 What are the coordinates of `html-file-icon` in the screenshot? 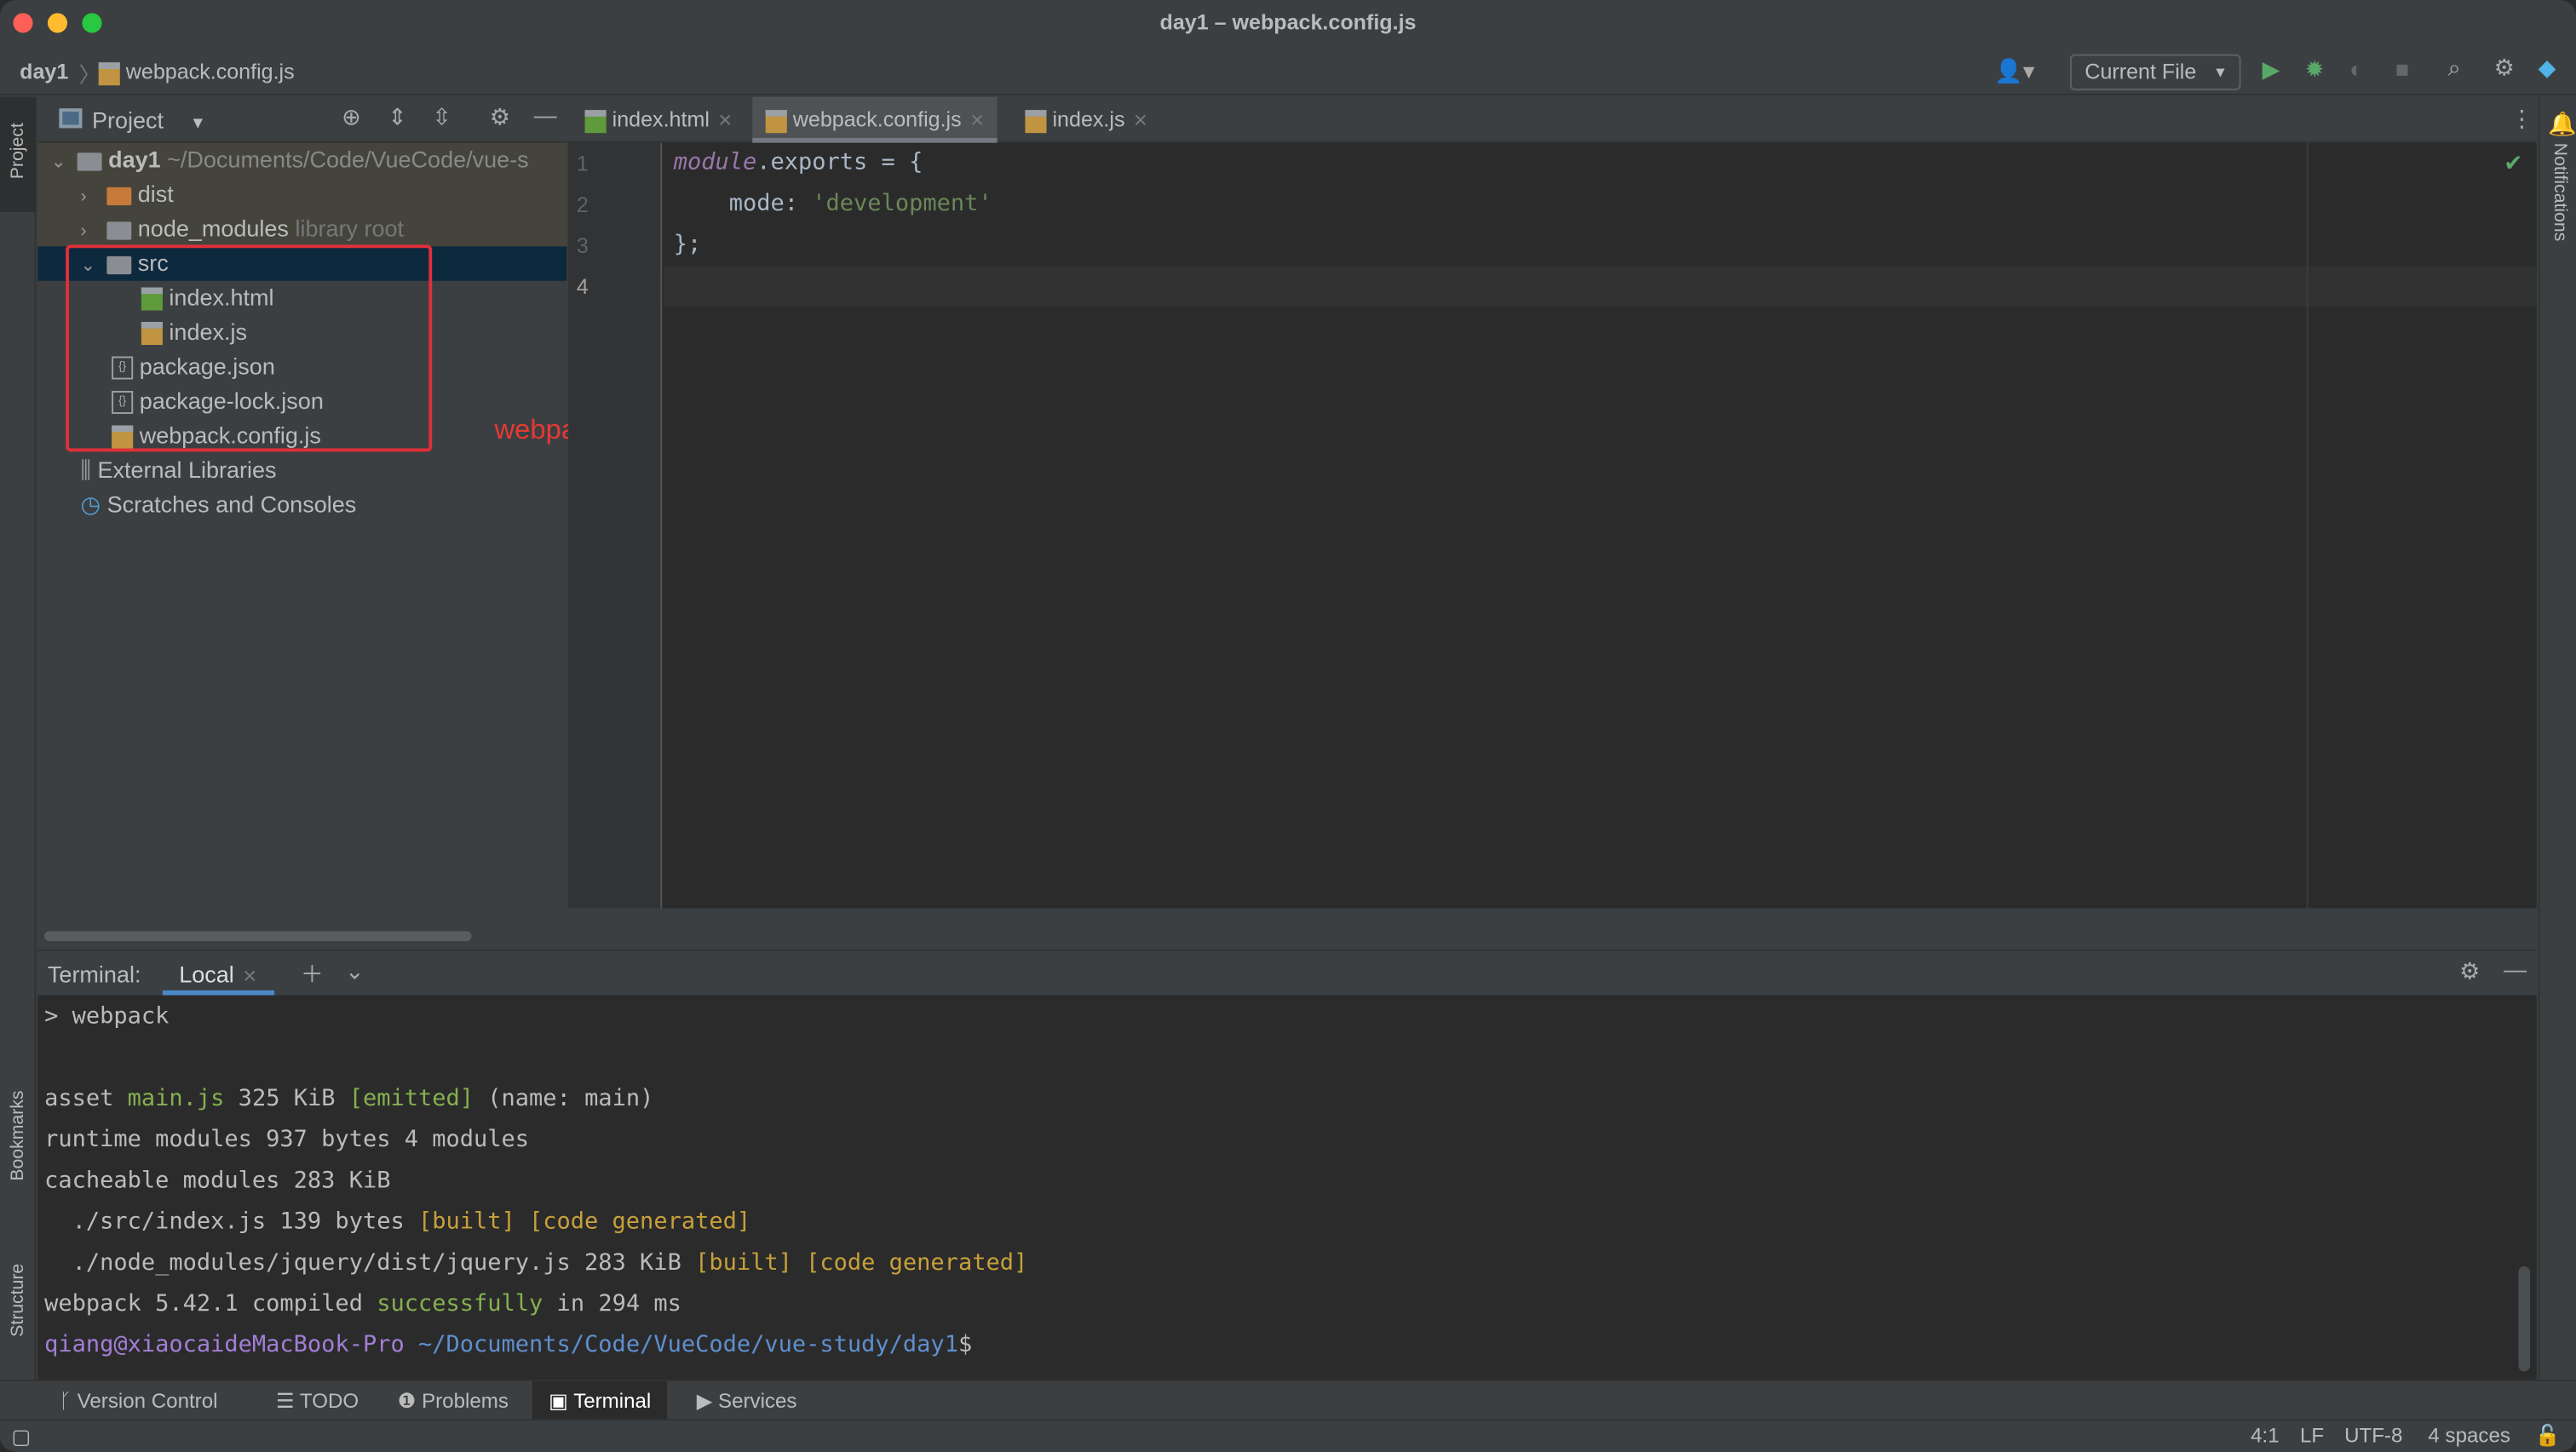 It's located at (595, 121).